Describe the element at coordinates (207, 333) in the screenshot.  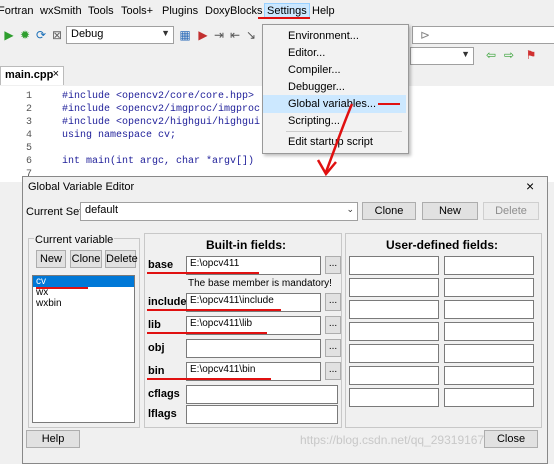
I see `annotation-underline-lib` at that location.